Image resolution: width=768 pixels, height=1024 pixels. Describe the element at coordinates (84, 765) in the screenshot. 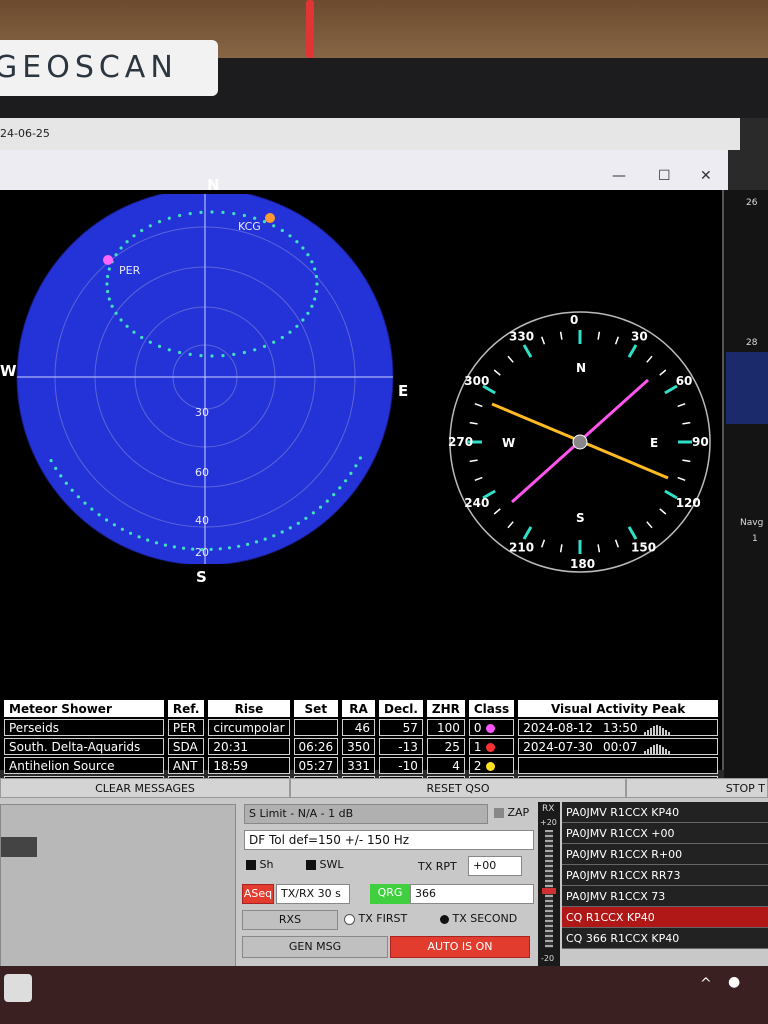

I see `td-name: Antihelion Source` at that location.